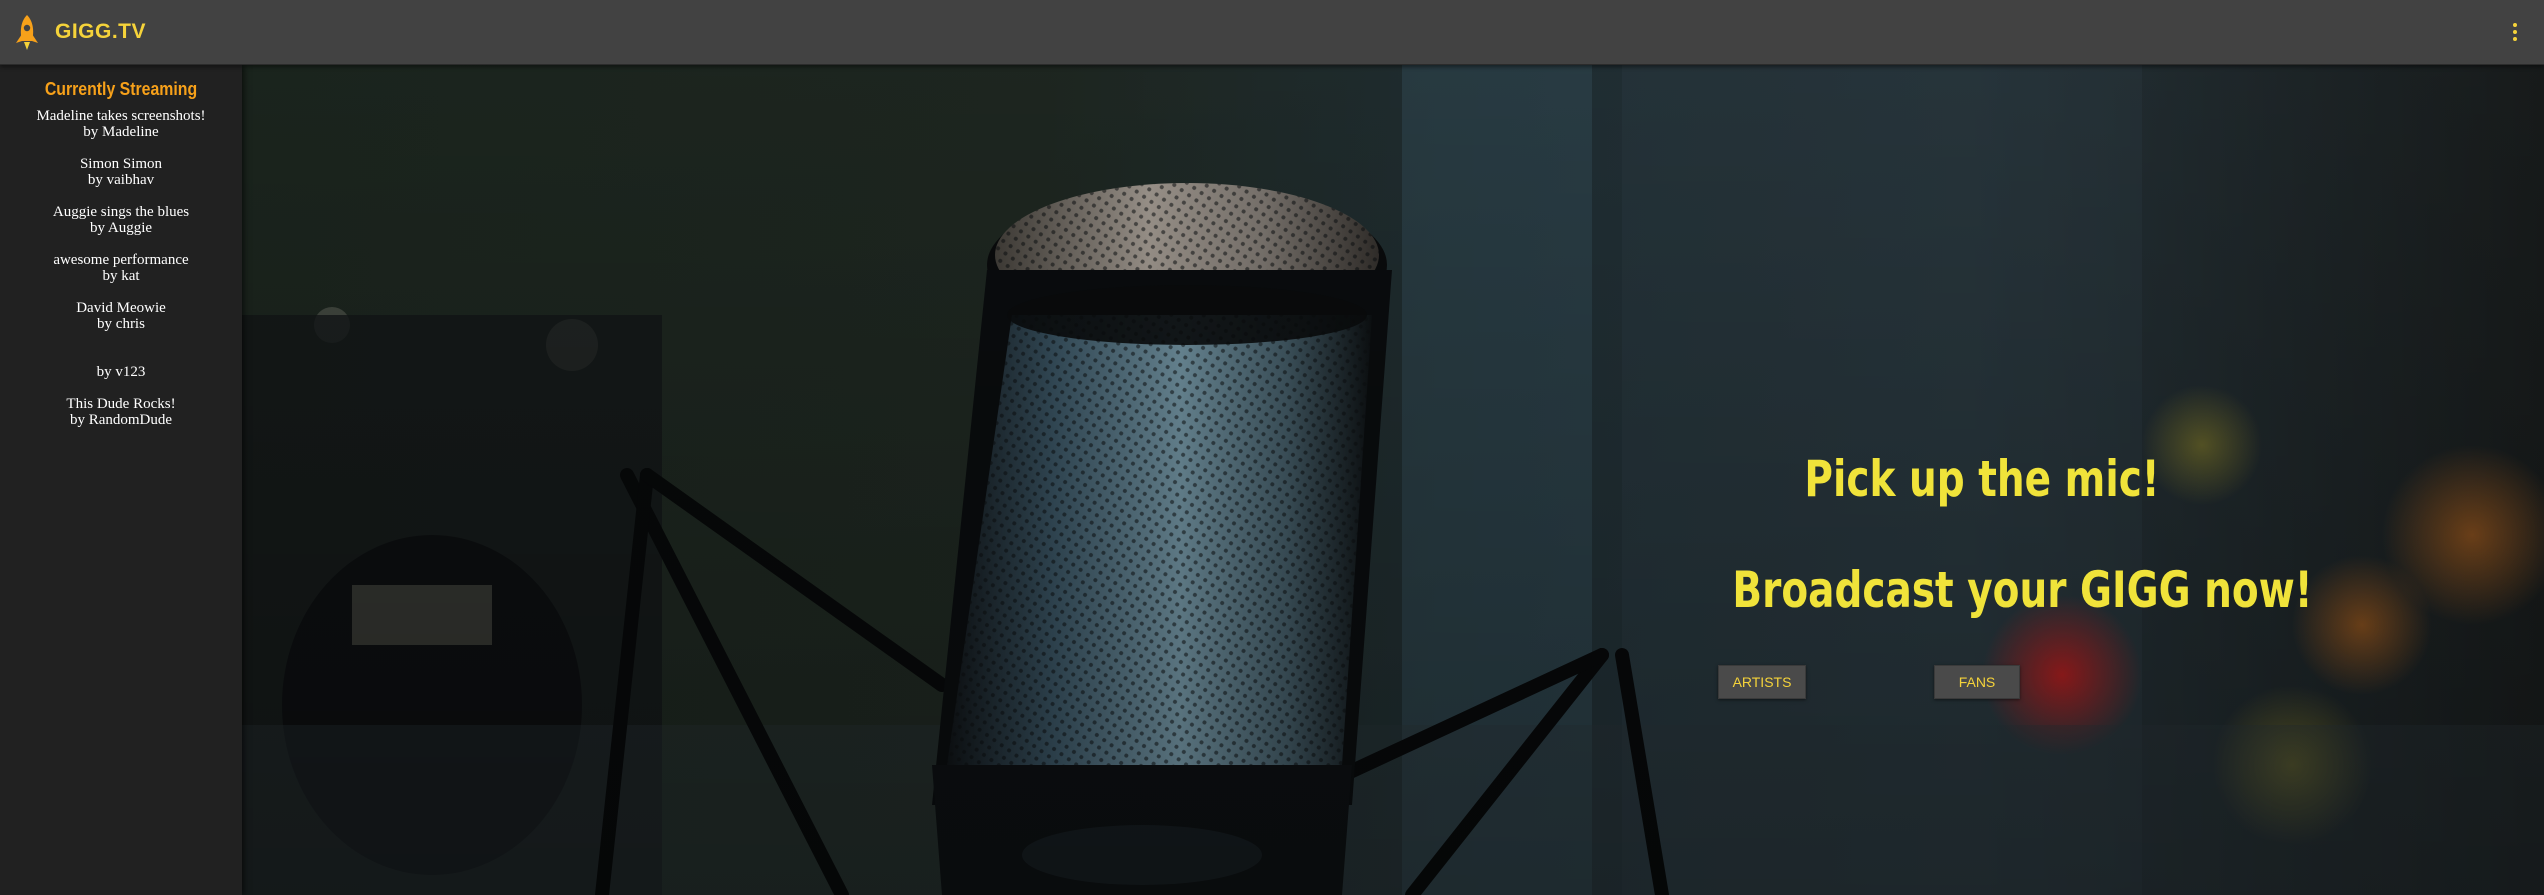  What do you see at coordinates (121, 260) in the screenshot?
I see `stream-title: awesome performance` at bounding box center [121, 260].